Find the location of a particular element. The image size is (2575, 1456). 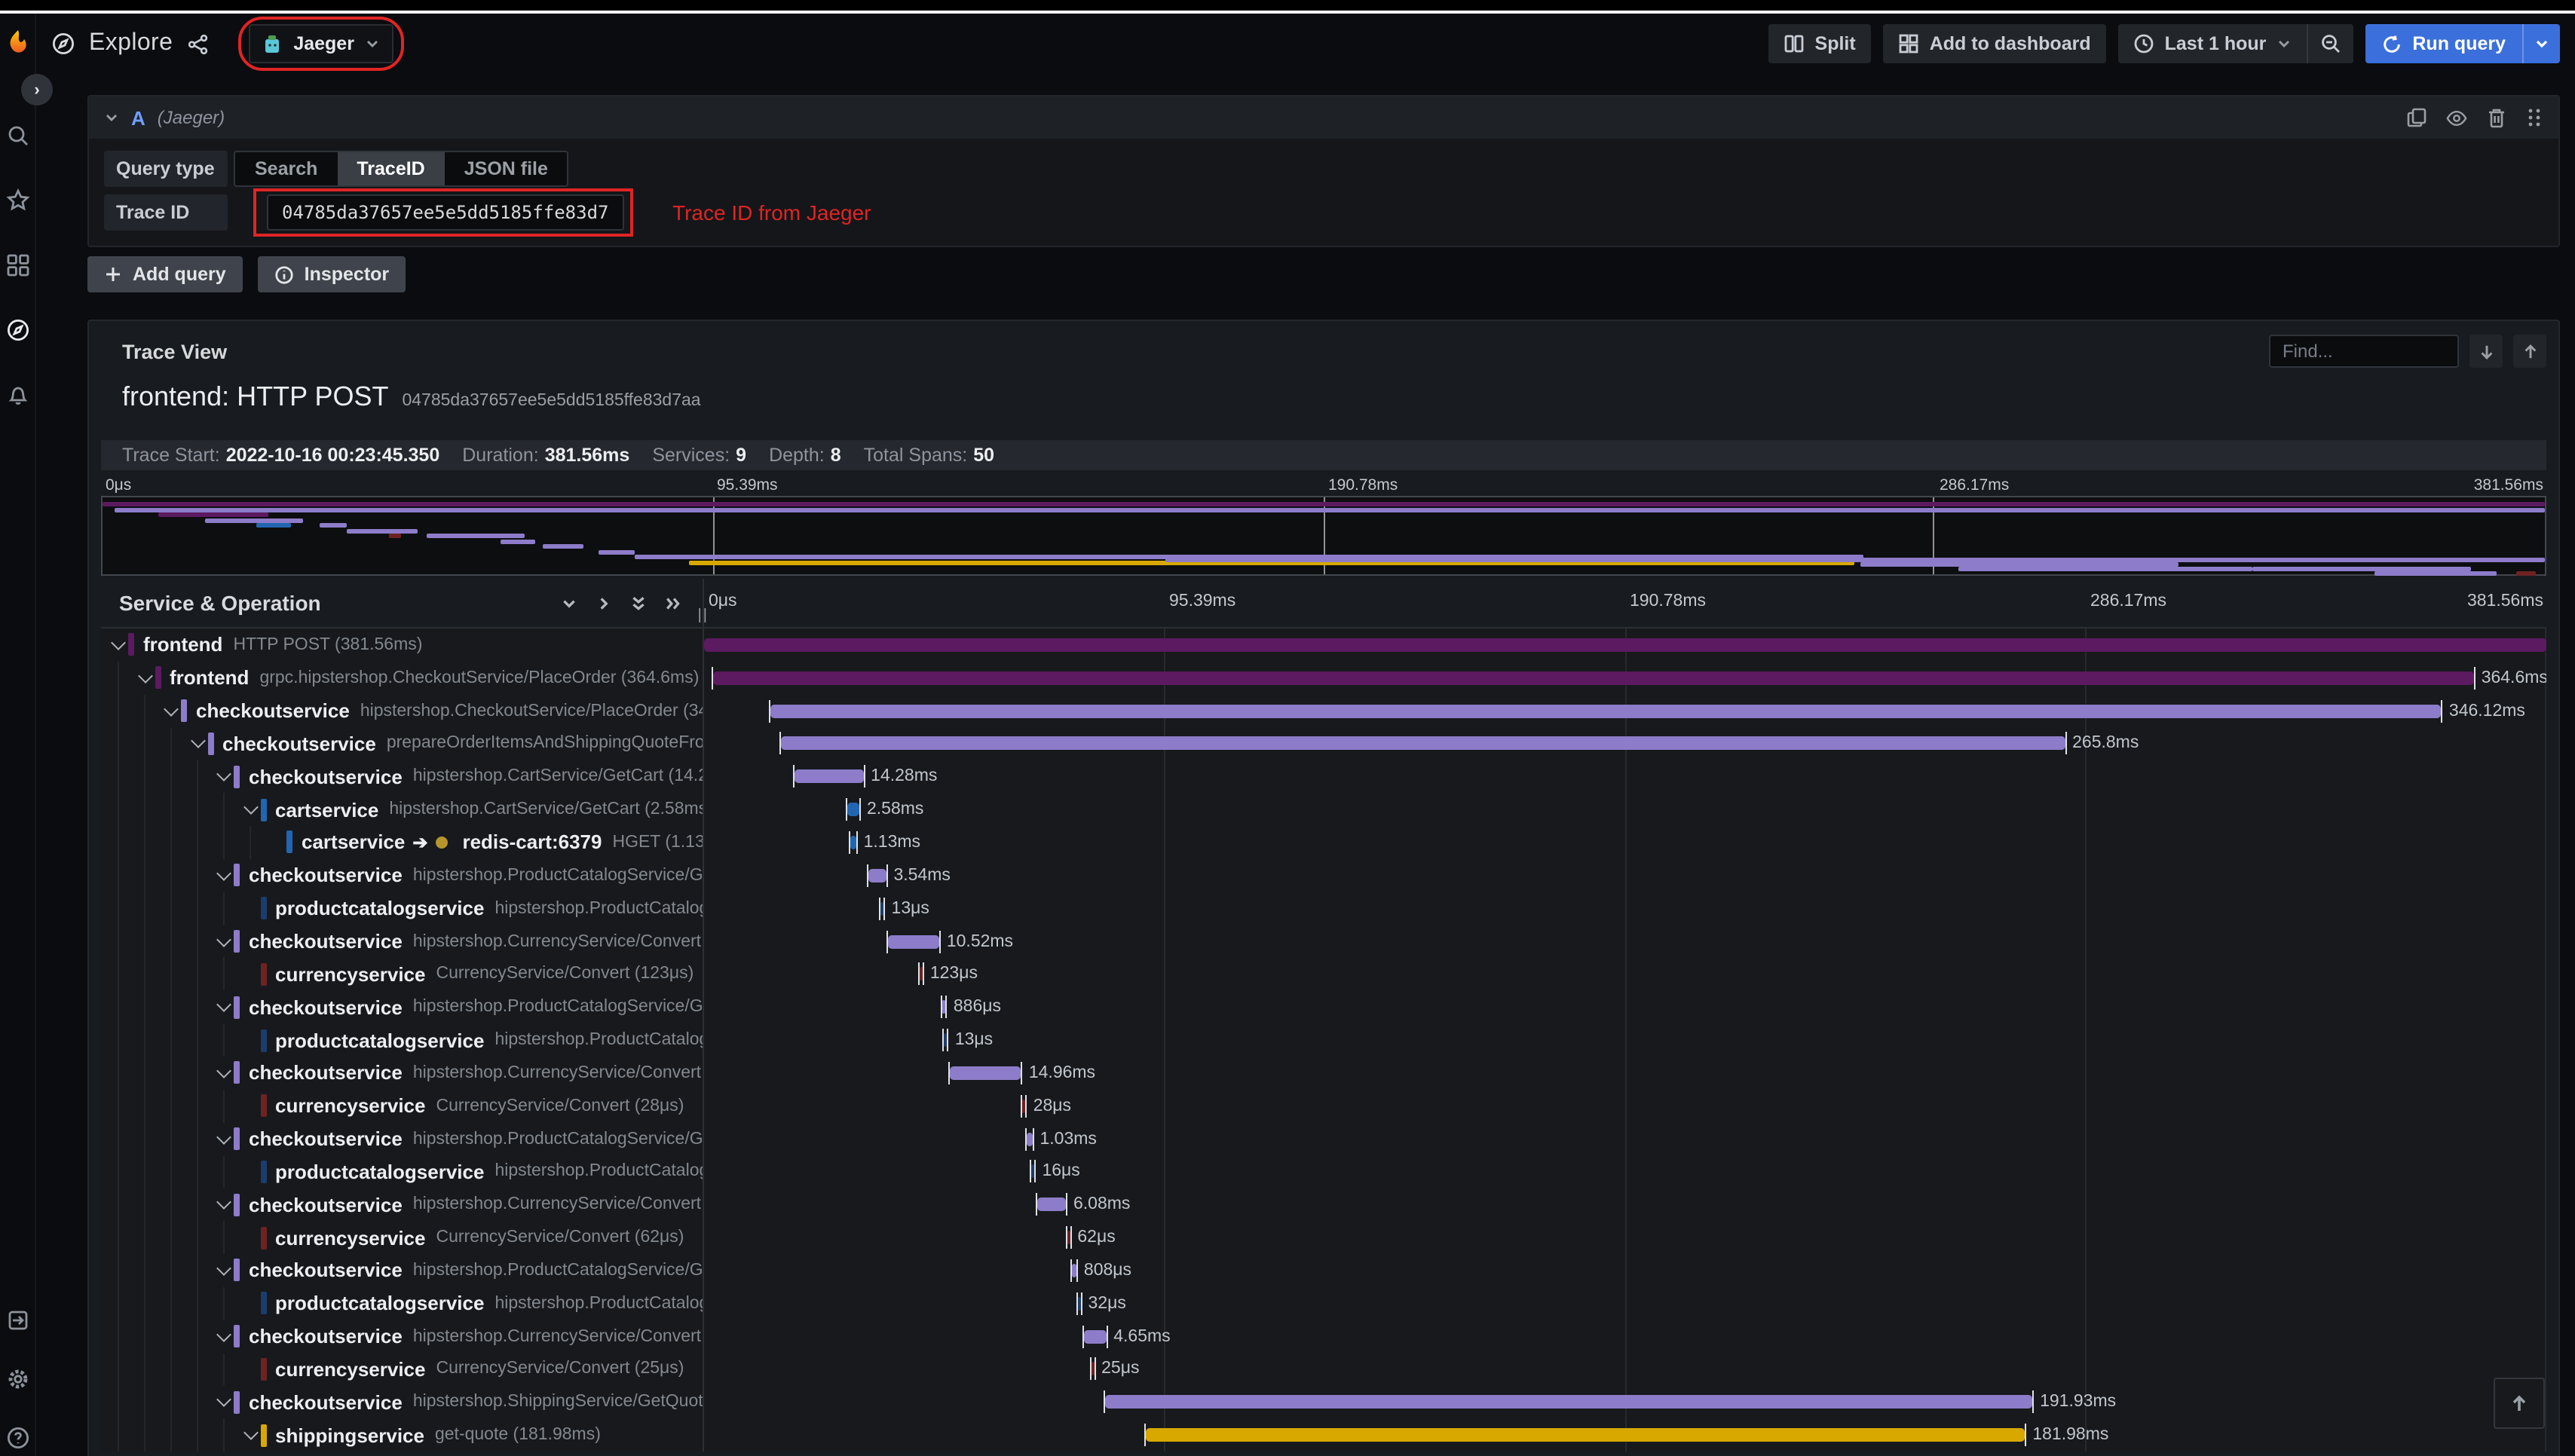

inspector-button: Inspector is located at coordinates (331, 274).